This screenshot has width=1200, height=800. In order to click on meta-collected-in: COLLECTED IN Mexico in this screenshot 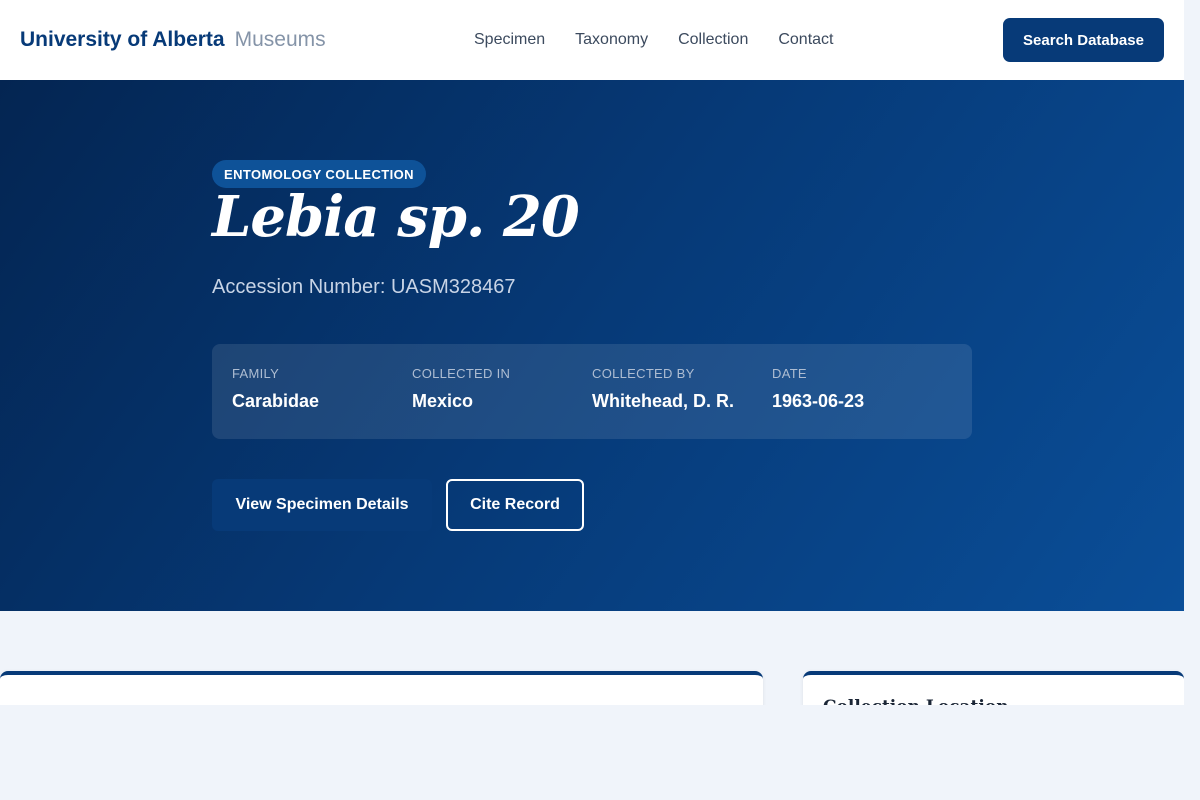, I will do `click(502, 402)`.